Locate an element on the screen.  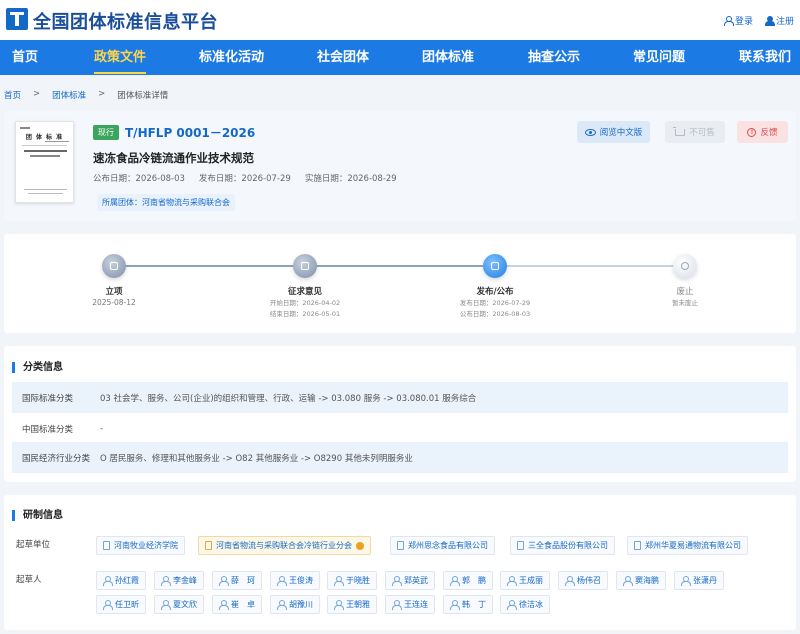
drafter-chip: 李金峰 is located at coordinates (179, 580).